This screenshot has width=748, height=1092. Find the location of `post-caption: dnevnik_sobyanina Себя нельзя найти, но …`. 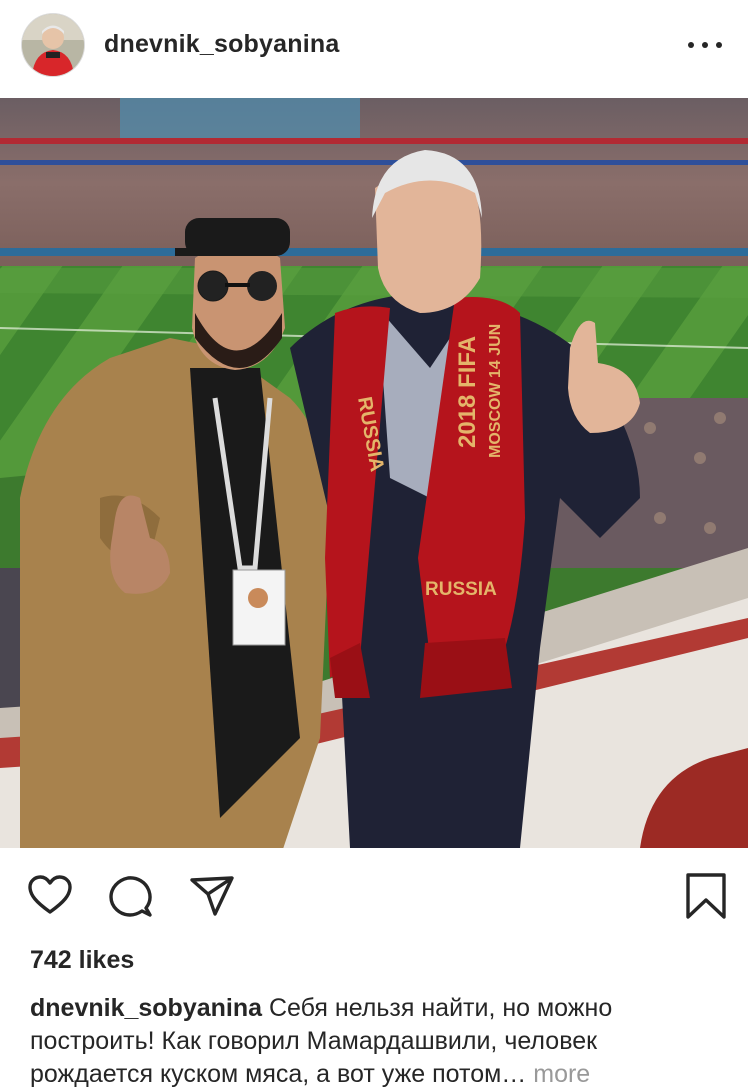

post-caption: dnevnik_sobyanina Себя нельзя найти, но … is located at coordinates (375, 1041).